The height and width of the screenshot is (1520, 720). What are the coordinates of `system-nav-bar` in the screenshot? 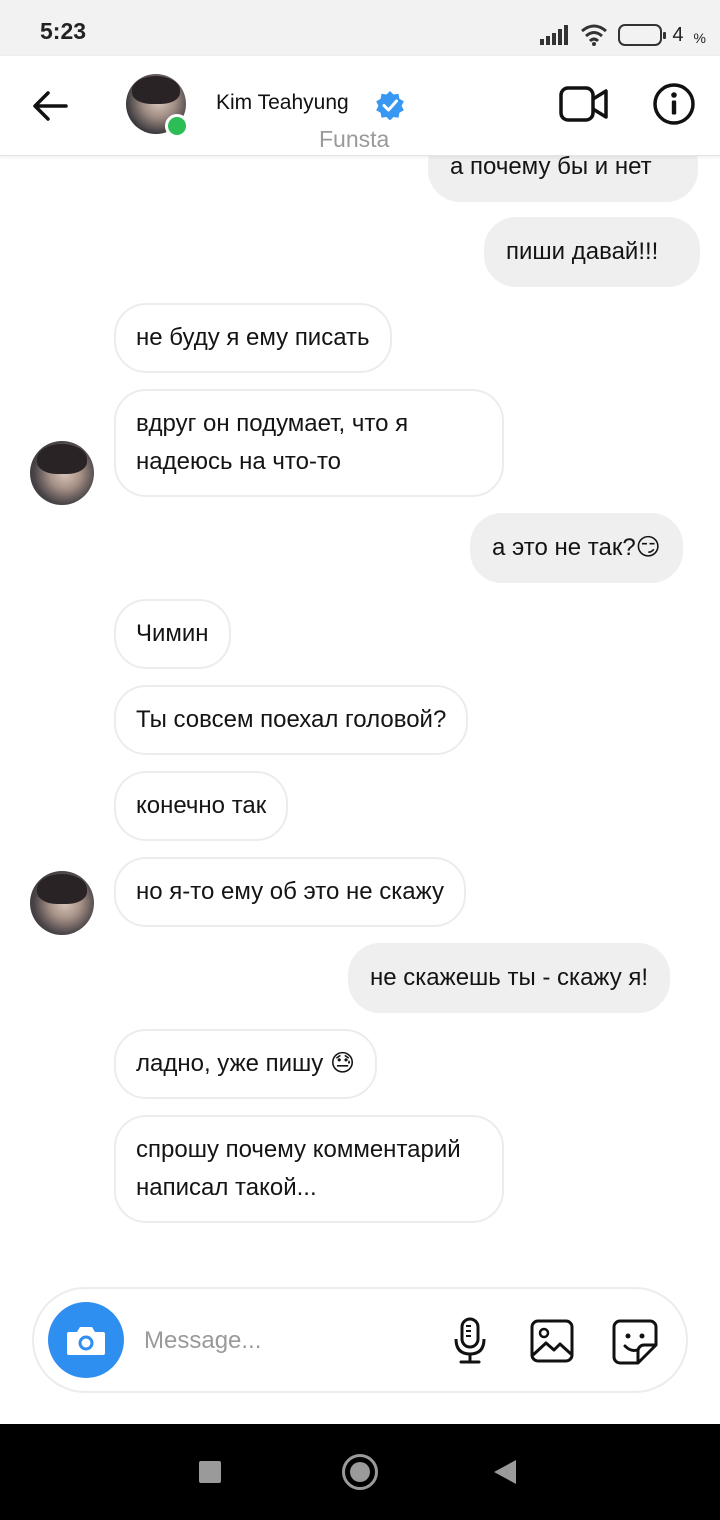 It's located at (360, 1472).